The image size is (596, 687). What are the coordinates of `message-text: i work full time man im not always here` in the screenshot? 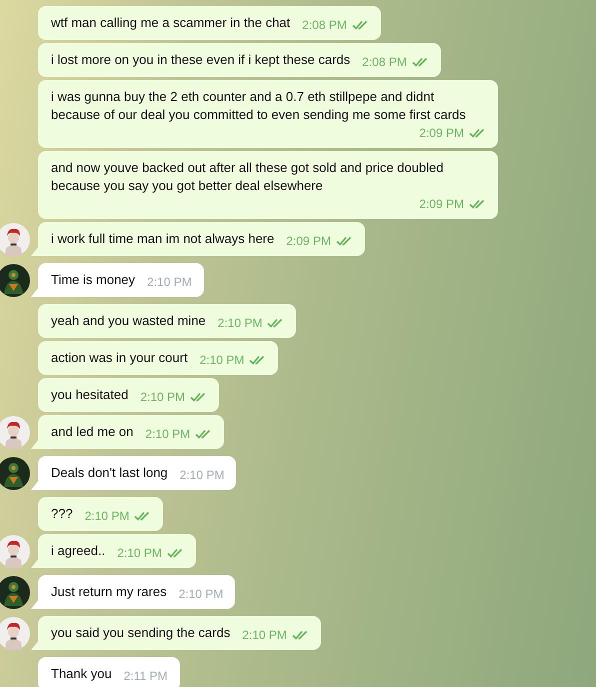 It's located at (162, 239).